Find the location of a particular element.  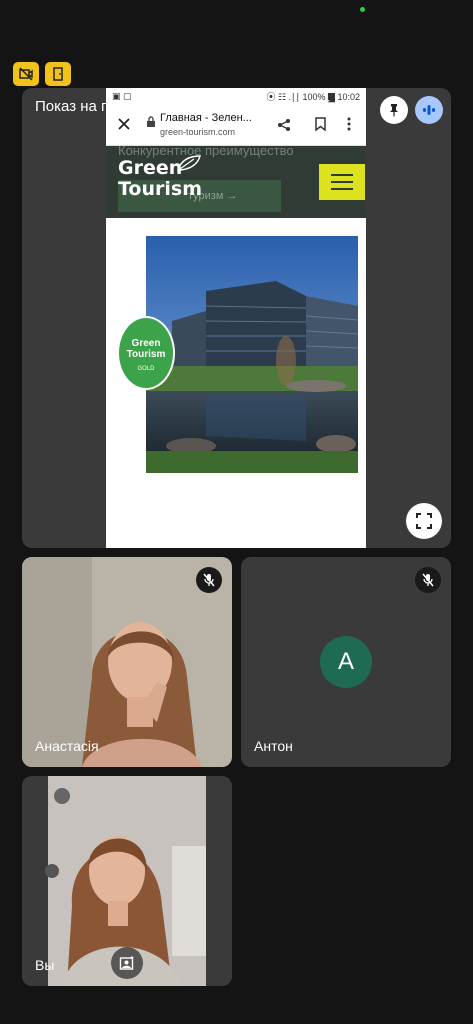

badge-line-1: Green is located at coordinates (146, 343).